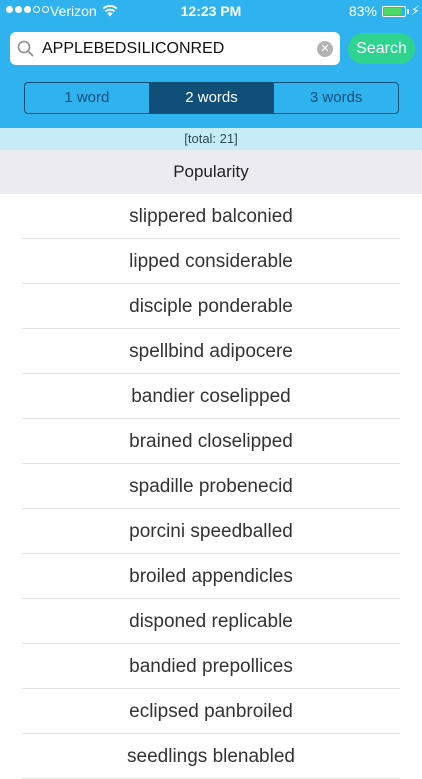 This screenshot has height=779, width=422. Describe the element at coordinates (25, 51) in the screenshot. I see `search-icon` at that location.